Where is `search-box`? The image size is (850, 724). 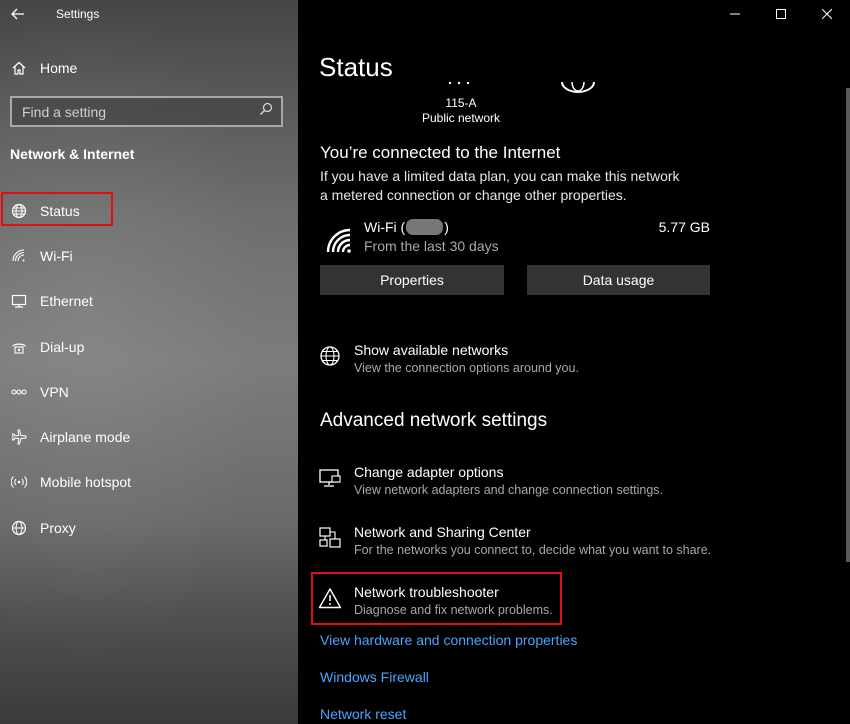
search-box is located at coordinates (146, 111).